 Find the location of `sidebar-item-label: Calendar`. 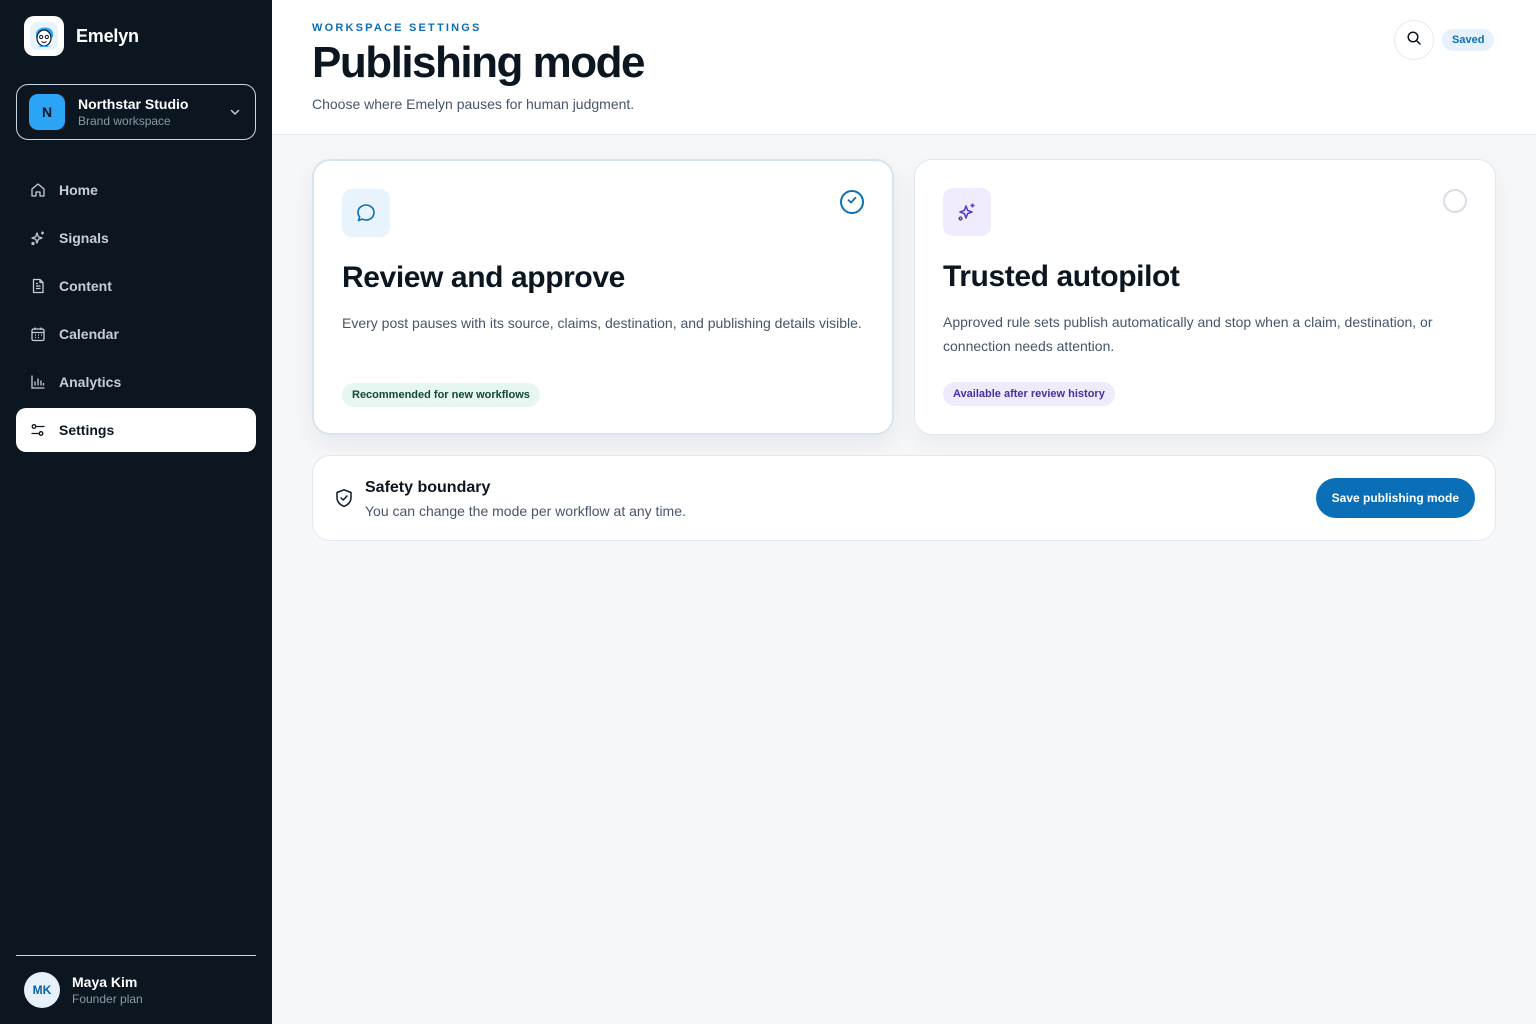

sidebar-item-label: Calendar is located at coordinates (89, 334).